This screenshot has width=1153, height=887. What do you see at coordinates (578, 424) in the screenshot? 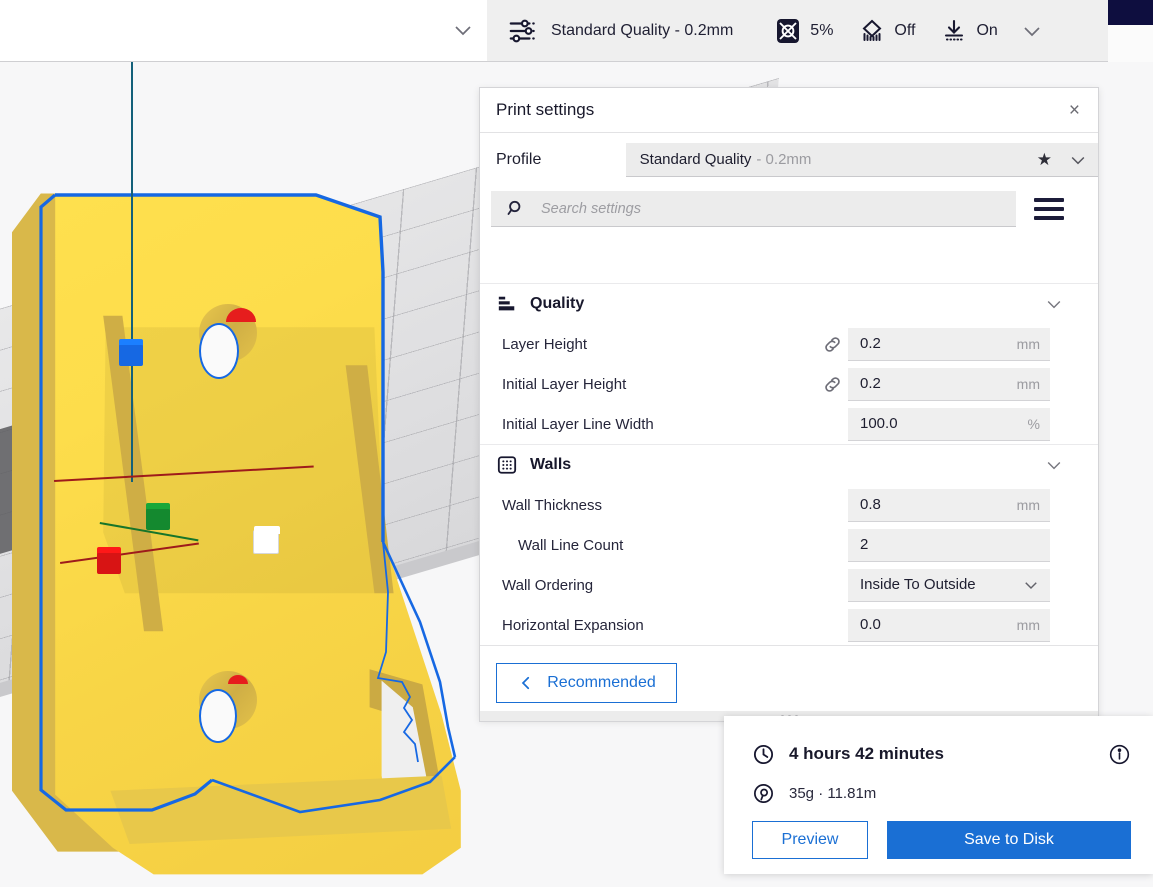
I see `setting-label: Initial Layer Line Width` at bounding box center [578, 424].